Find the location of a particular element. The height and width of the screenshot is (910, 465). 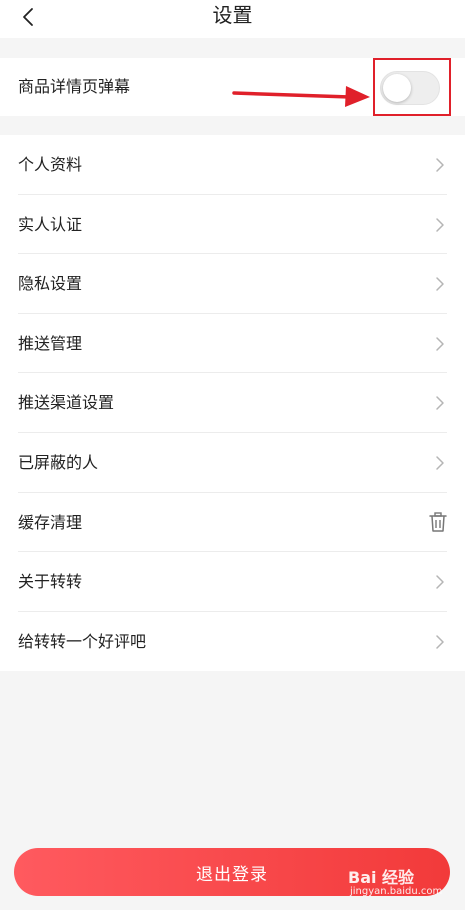

list-item-push-management: 推送管理 is located at coordinates (232, 344).